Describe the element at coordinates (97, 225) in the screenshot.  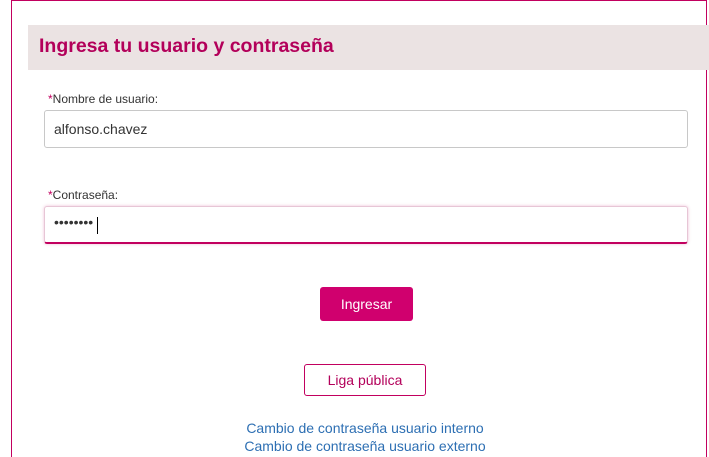
I see `text-cursor` at that location.